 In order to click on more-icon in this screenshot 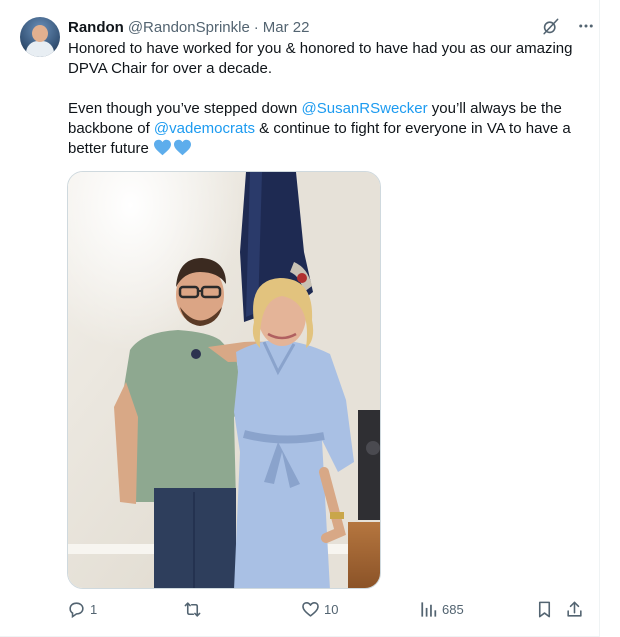, I will do `click(586, 26)`.